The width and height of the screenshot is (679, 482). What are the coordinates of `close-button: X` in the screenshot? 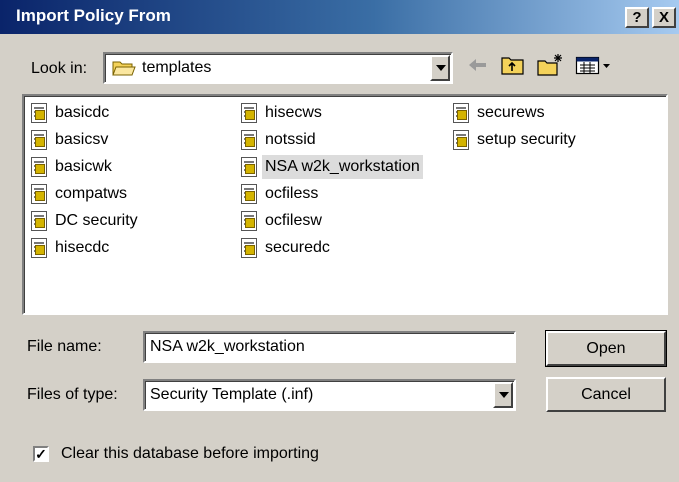 It's located at (664, 17).